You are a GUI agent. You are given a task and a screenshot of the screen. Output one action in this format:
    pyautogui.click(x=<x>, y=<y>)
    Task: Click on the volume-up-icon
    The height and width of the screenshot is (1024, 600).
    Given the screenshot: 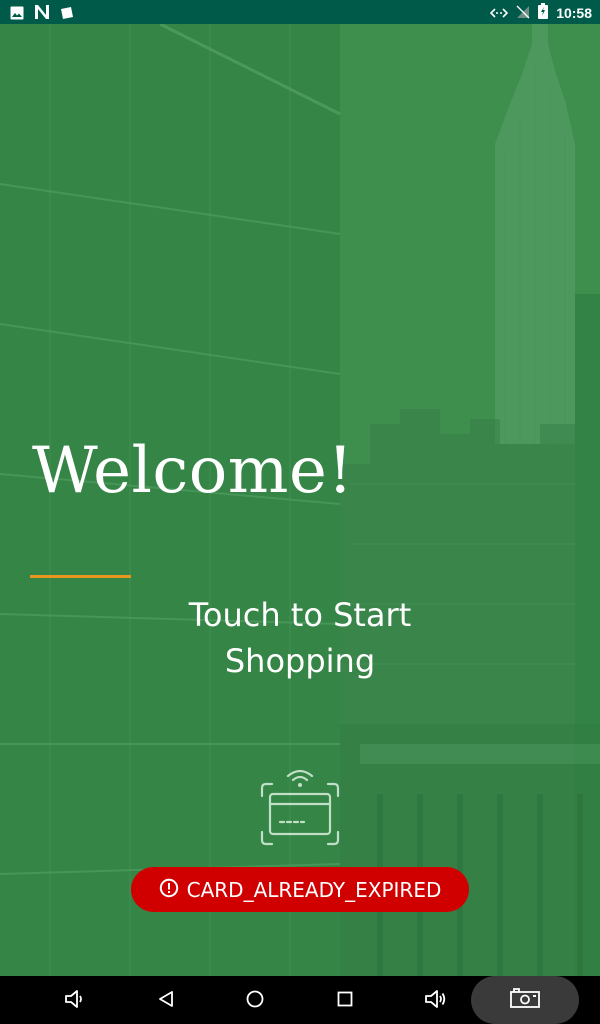 What is the action you would take?
    pyautogui.click(x=435, y=1001)
    